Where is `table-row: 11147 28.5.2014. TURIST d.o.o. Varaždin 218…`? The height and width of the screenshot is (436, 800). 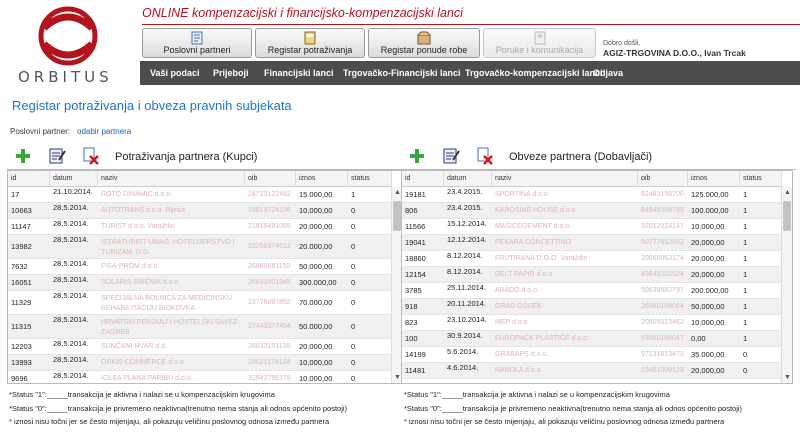
table-row: 11147 28.5.2014. TURIST d.o.o. Varaždin 218… is located at coordinates (200, 227).